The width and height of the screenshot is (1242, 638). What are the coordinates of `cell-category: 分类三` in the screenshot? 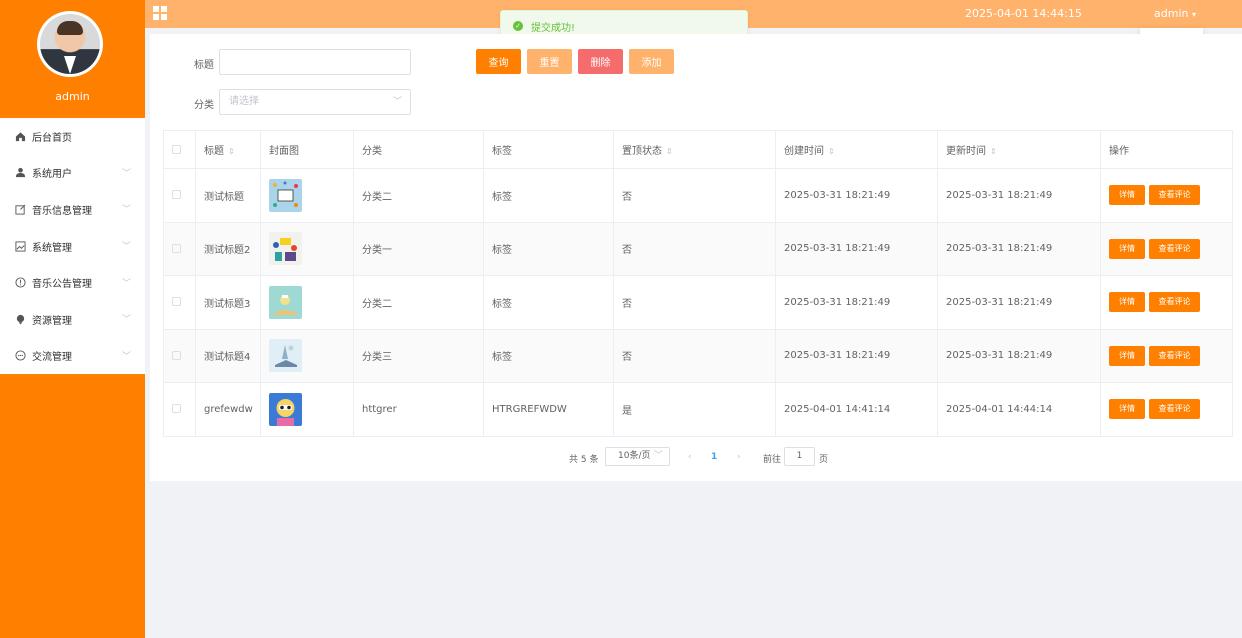 It's located at (418, 355).